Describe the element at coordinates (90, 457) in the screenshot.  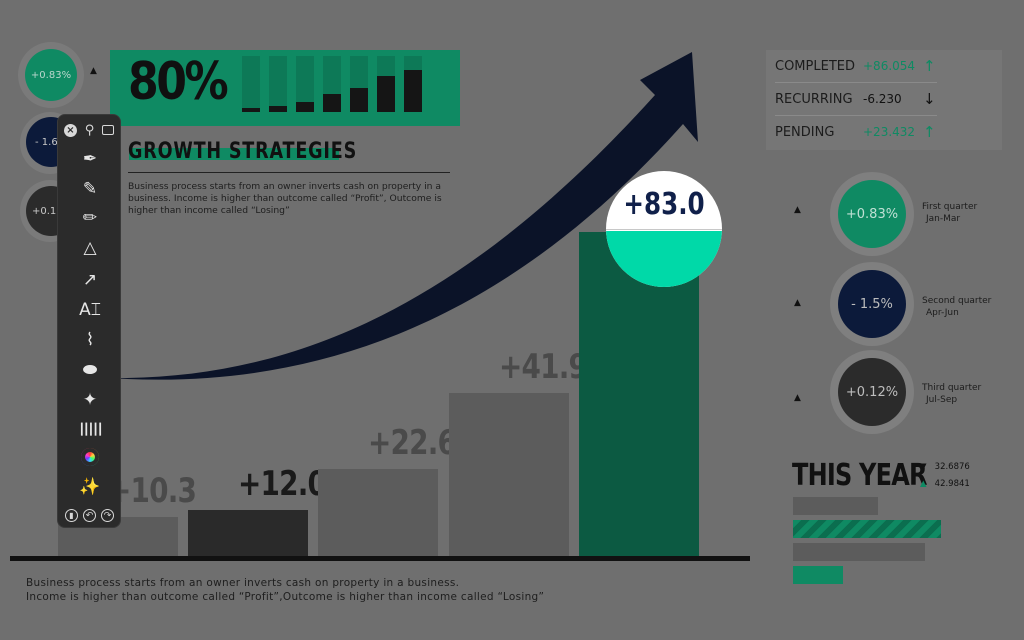
I see `color-wheel-icon: ◯` at that location.